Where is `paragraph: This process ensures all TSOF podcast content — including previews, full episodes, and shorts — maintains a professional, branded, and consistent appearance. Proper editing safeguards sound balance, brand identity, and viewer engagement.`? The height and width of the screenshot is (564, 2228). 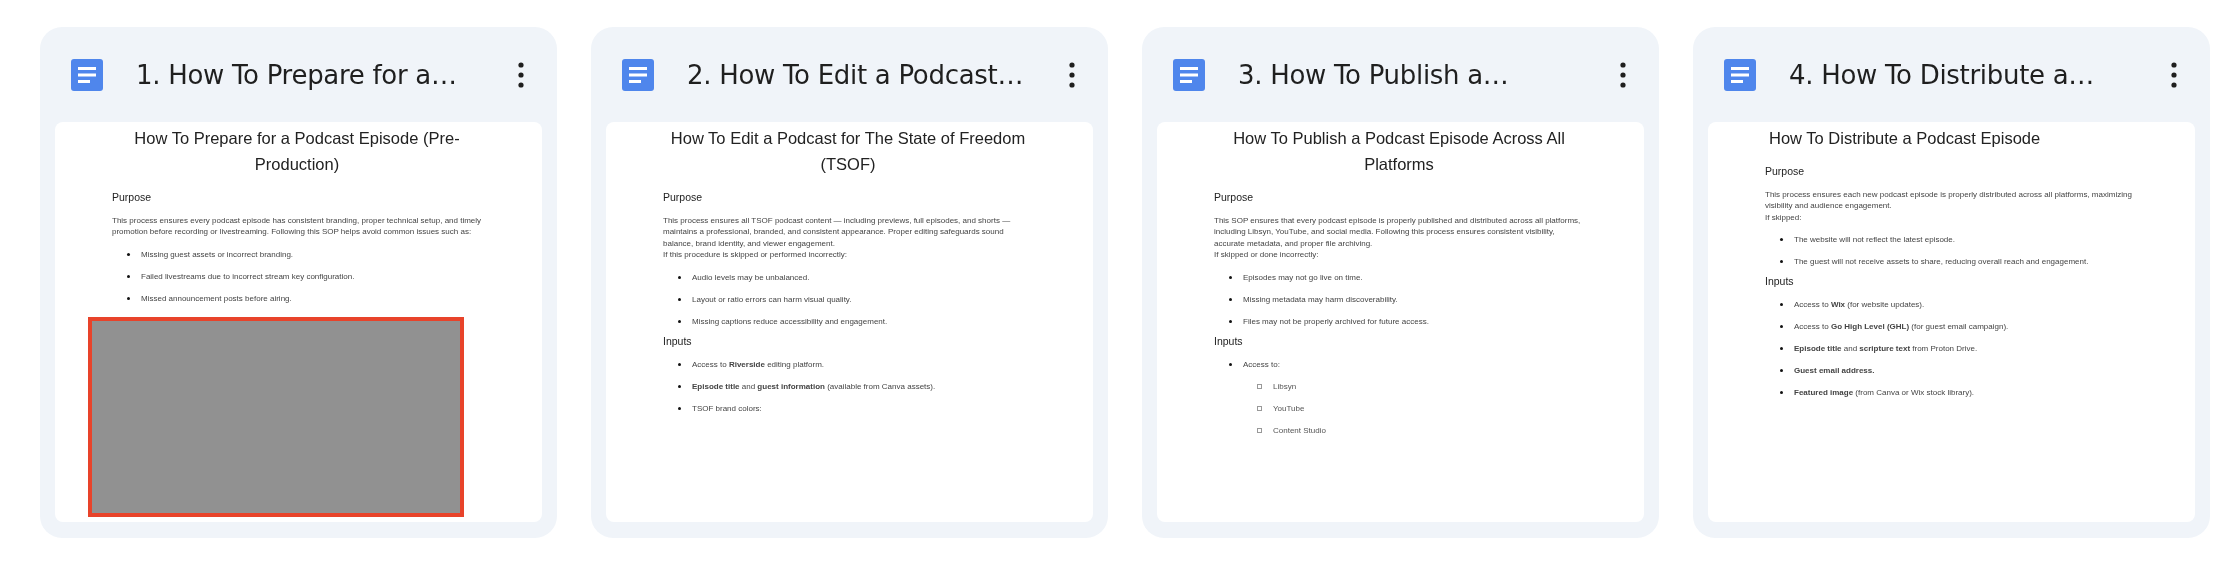
paragraph: This process ensures all TSOF podcast content — including previews, full episodes, and shorts — maintains a professional, branded, and consistent appearance. Proper editing safeguards sound balance, brand identity, and viewer engagement. is located at coordinates (837, 232).